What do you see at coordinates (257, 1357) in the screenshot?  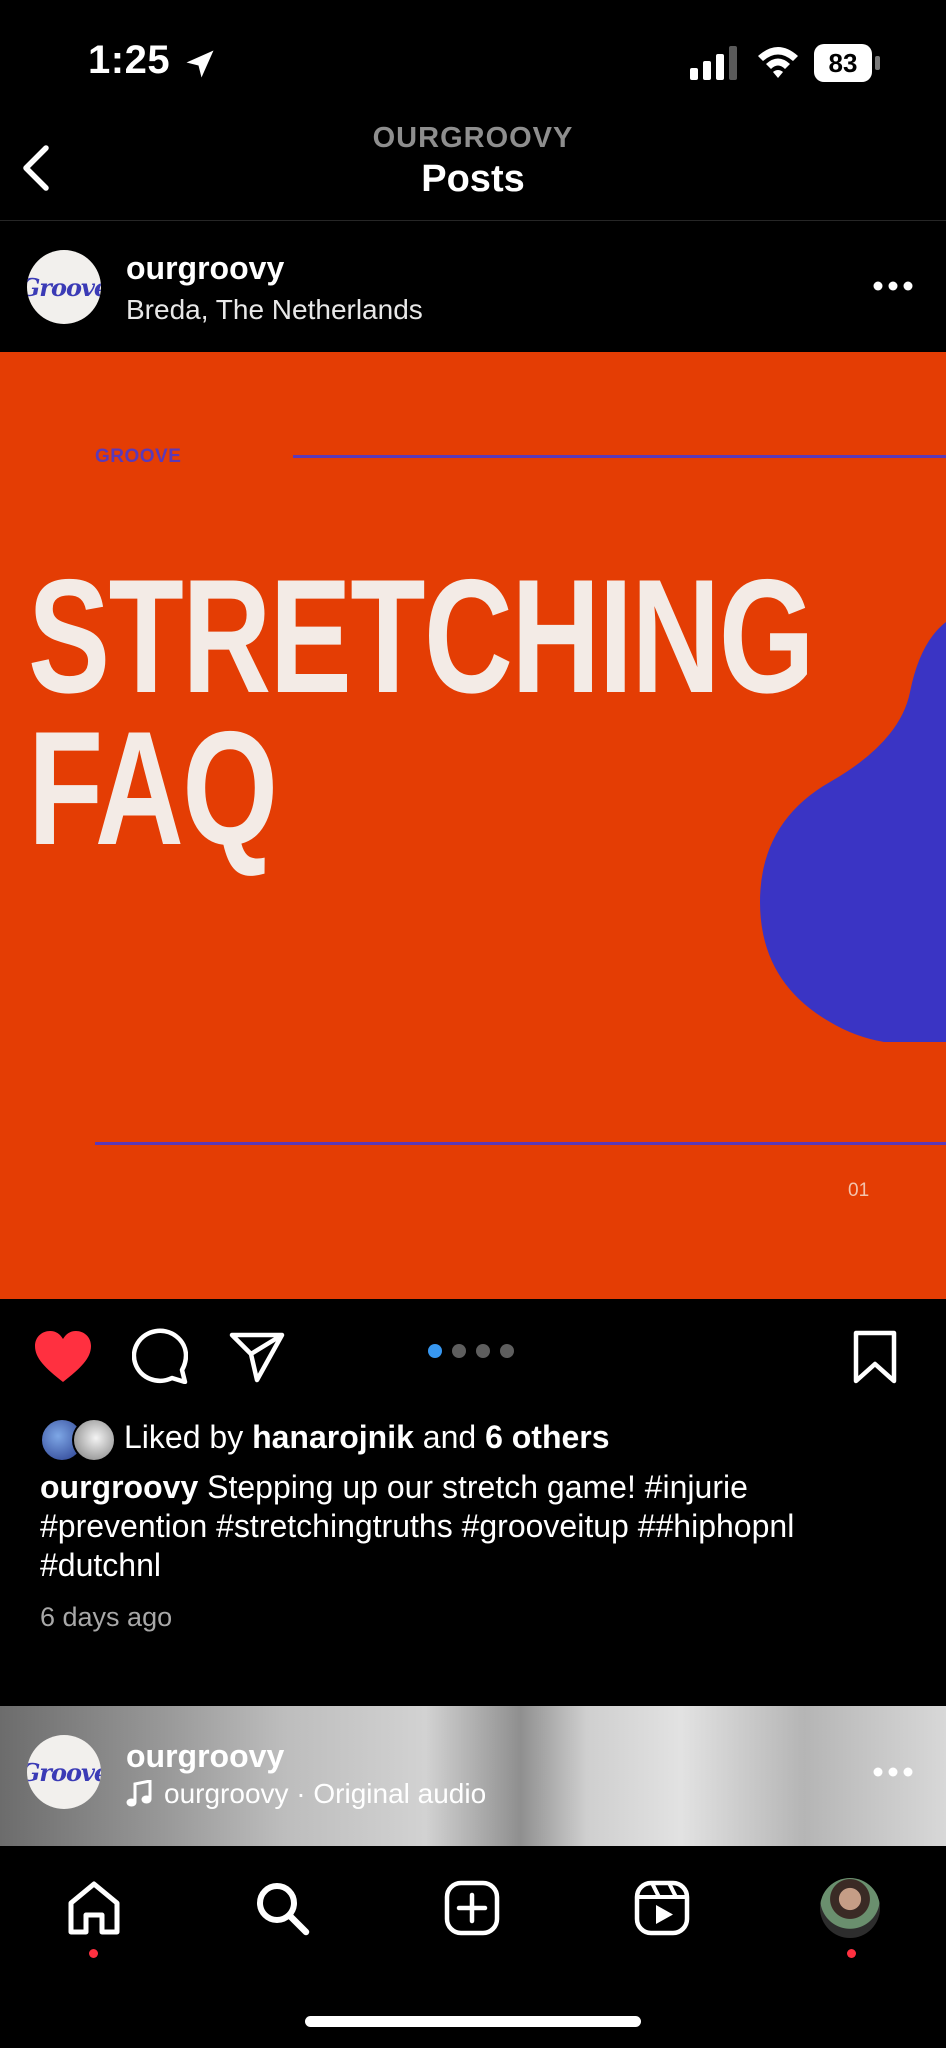 I see `share-paper-plane-icon` at bounding box center [257, 1357].